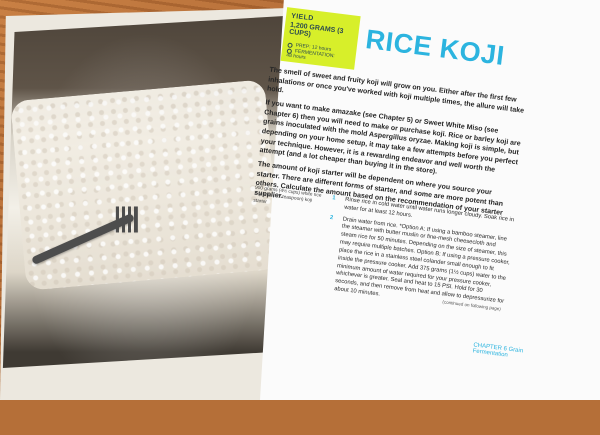 The width and height of the screenshot is (600, 435). I want to click on recipe-title: RICE KOJI, so click(435, 47).